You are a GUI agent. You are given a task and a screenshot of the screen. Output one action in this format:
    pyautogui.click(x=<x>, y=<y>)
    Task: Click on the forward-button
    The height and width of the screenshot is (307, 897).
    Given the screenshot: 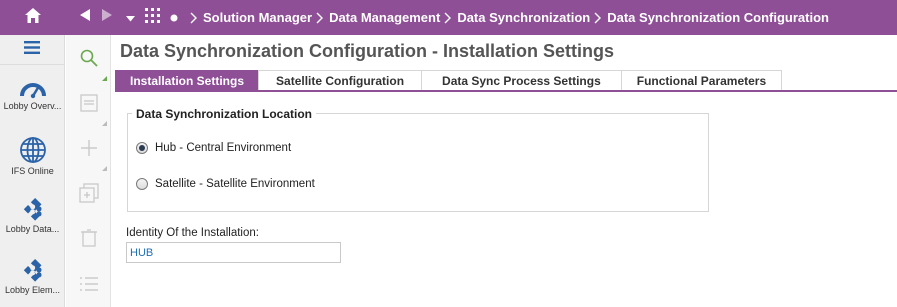 What is the action you would take?
    pyautogui.click(x=107, y=17)
    